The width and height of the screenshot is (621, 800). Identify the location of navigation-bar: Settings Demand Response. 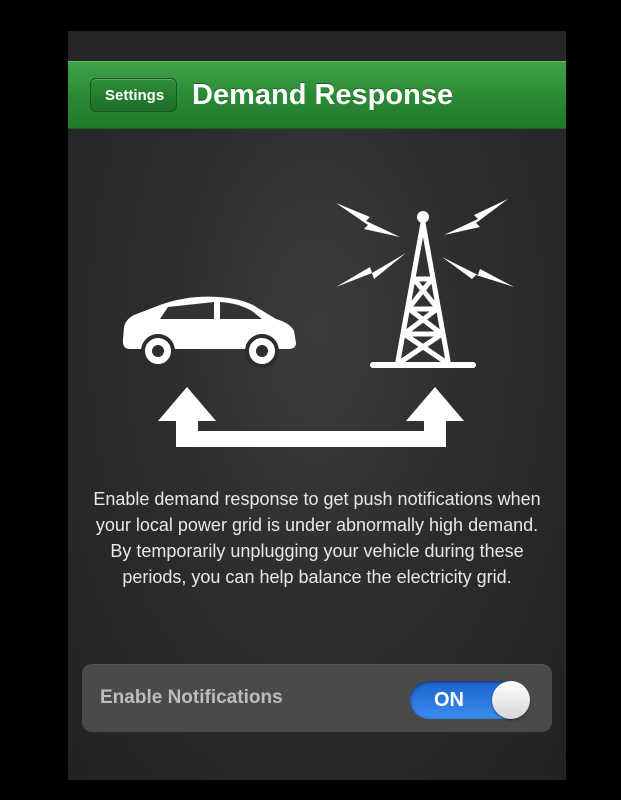
(317, 95).